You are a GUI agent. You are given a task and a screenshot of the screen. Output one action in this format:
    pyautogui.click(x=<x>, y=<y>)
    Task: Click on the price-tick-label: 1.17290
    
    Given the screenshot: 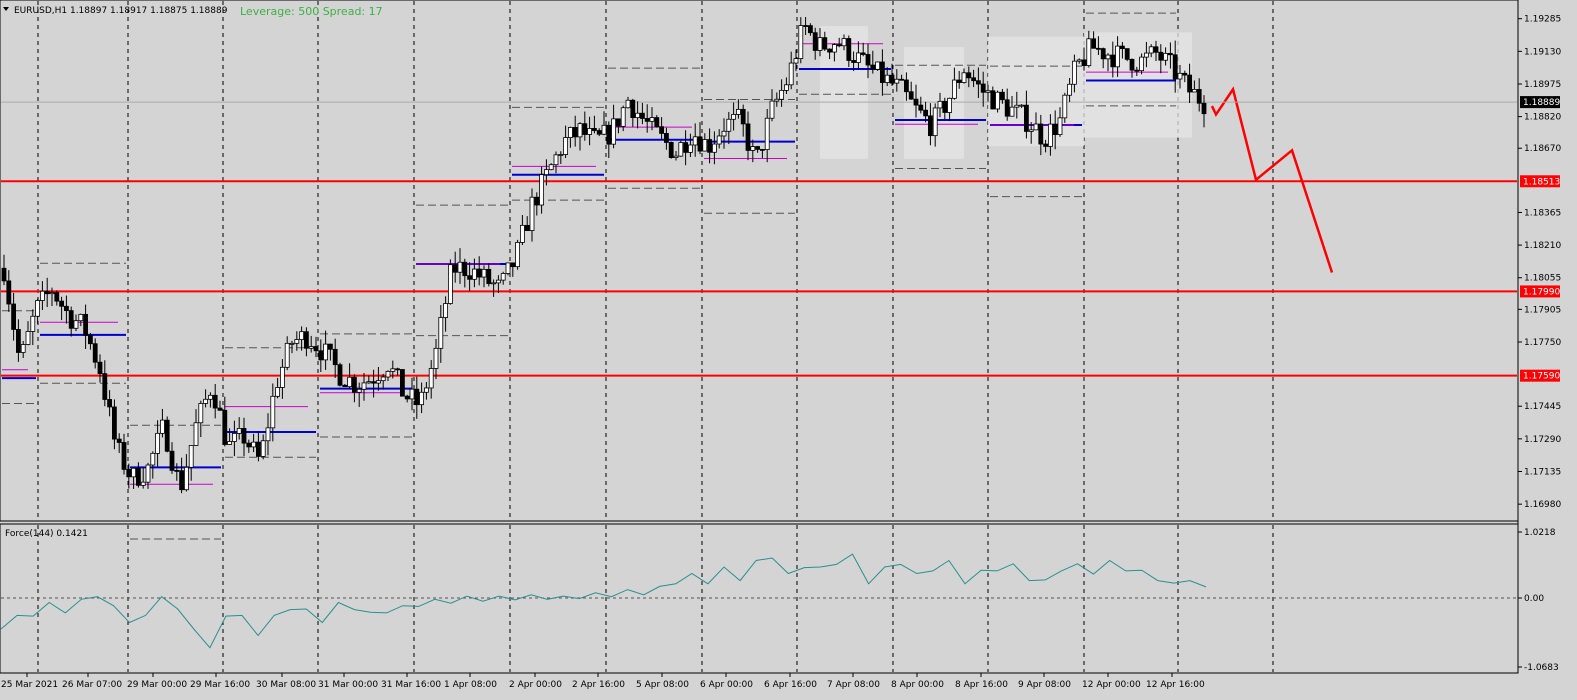 What is the action you would take?
    pyautogui.click(x=1542, y=440)
    